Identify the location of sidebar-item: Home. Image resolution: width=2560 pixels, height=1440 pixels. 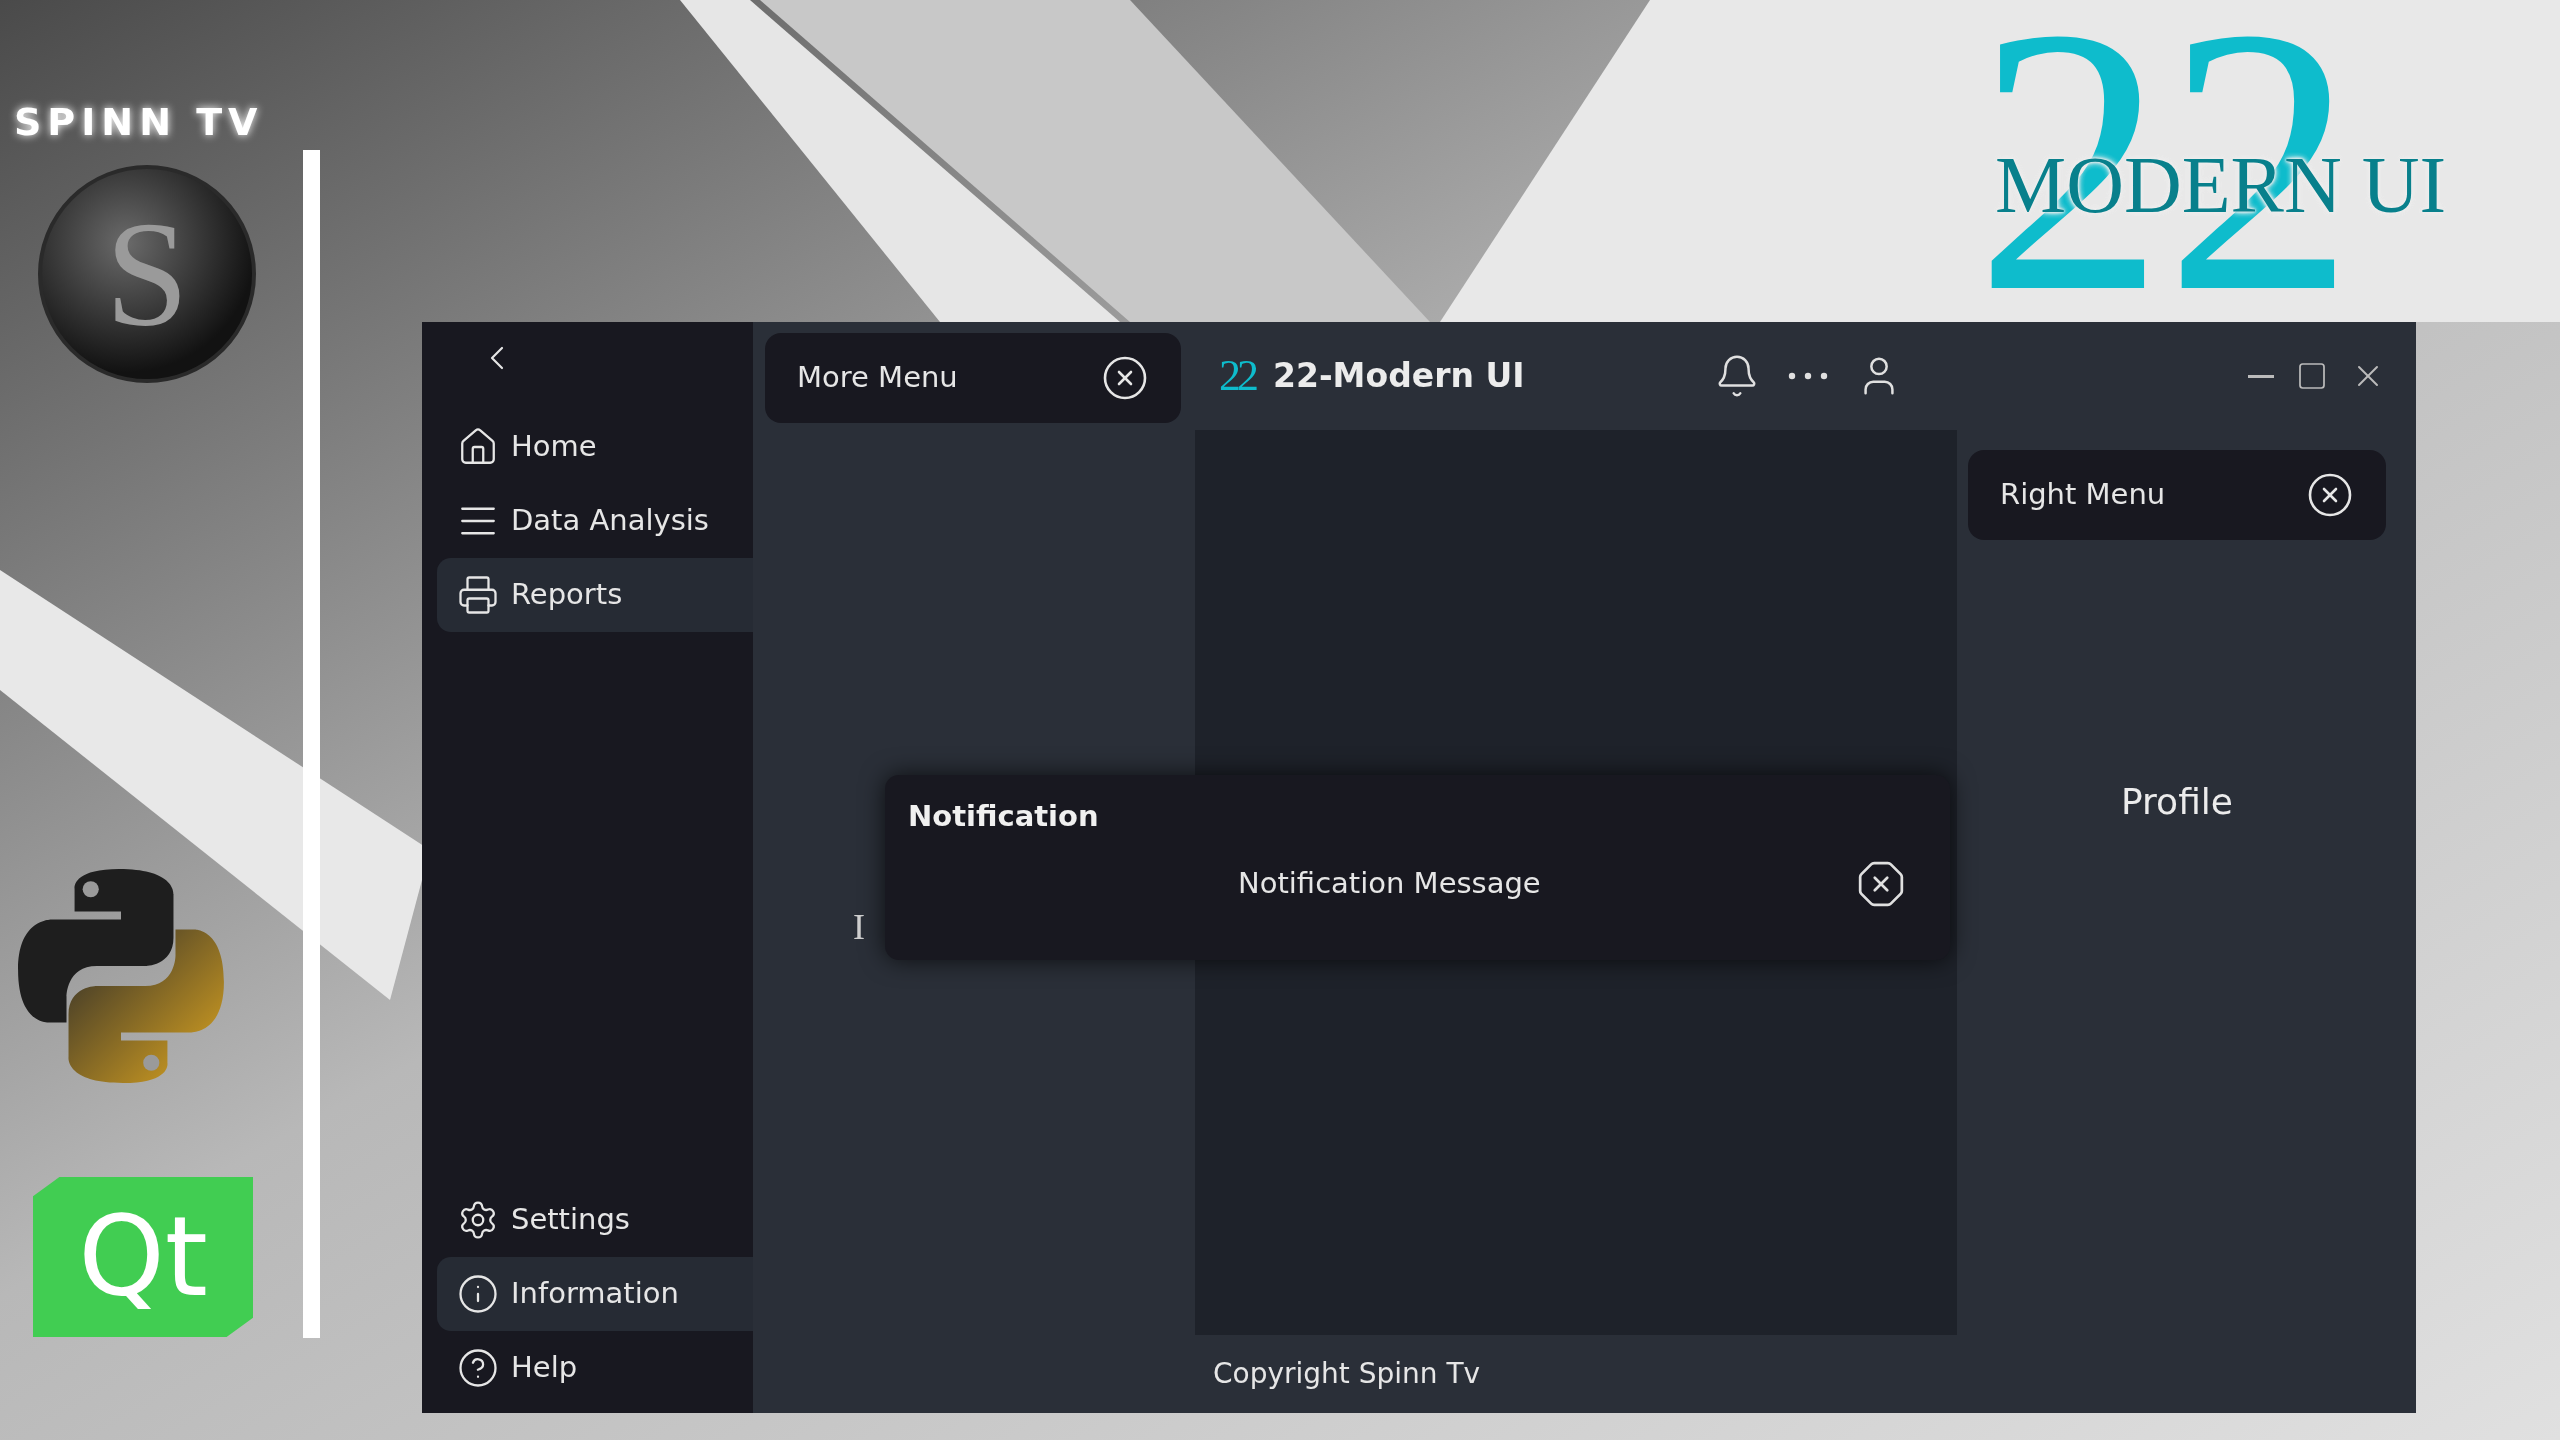
(595, 447).